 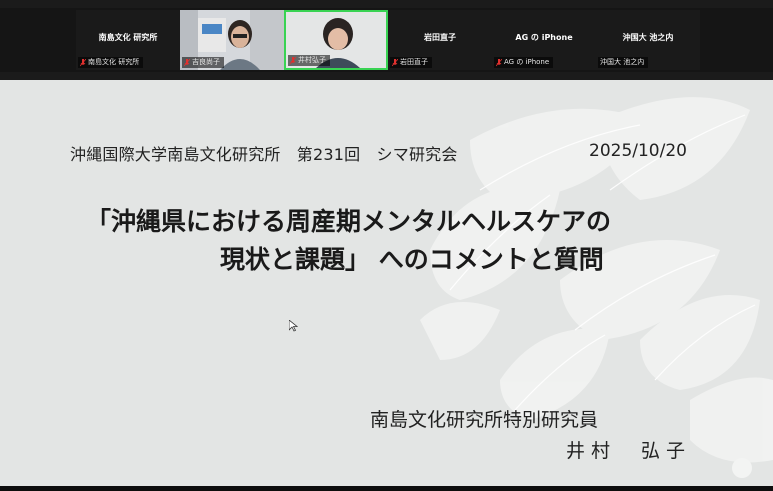 I want to click on participant-tile: 岩田直子 岩田直子, so click(x=440, y=40).